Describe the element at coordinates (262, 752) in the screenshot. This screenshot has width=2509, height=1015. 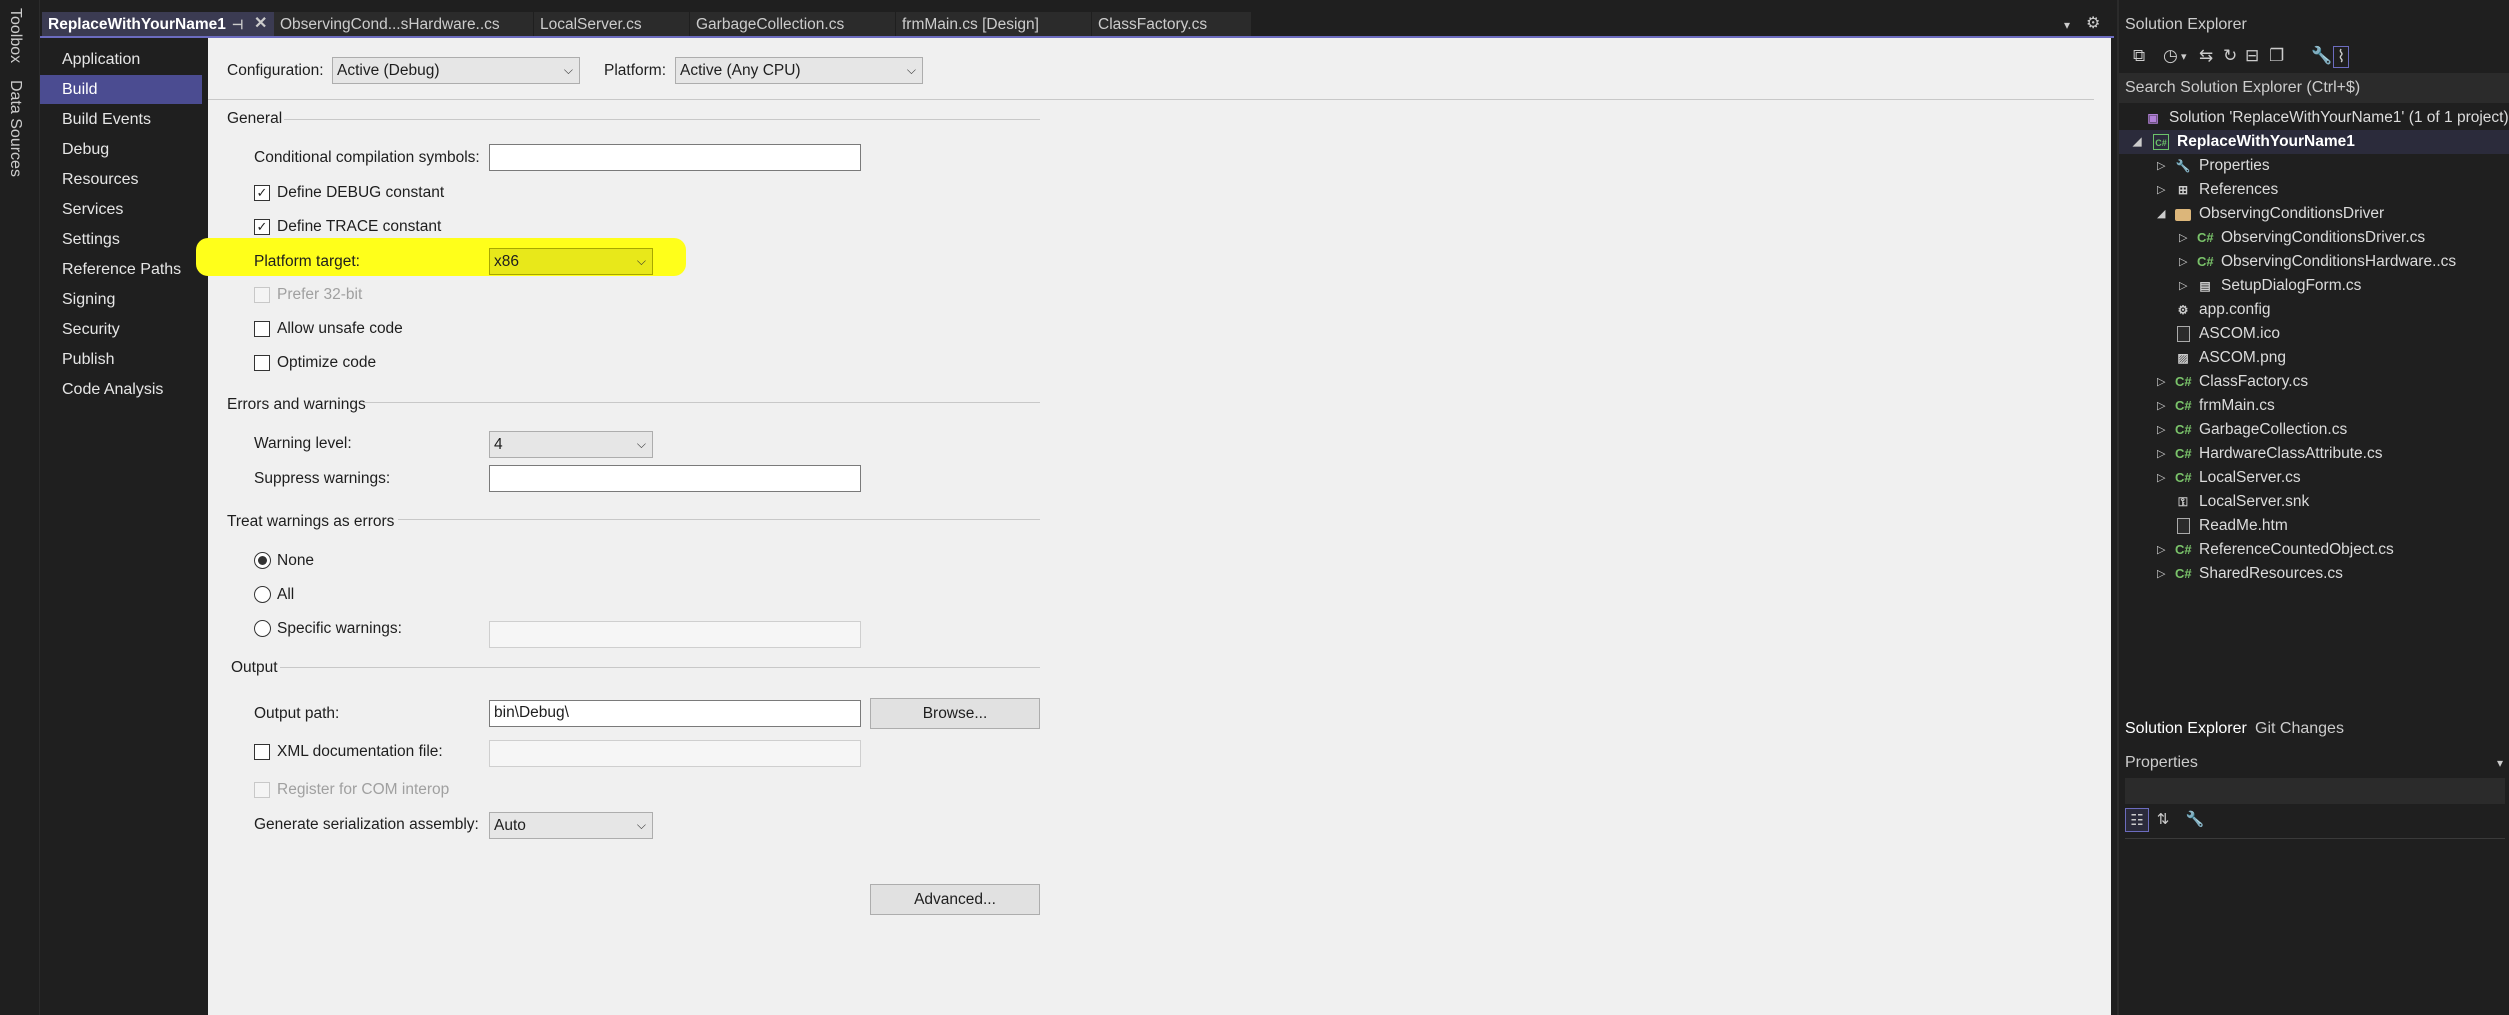
I see `xml-doc-checkbox` at that location.